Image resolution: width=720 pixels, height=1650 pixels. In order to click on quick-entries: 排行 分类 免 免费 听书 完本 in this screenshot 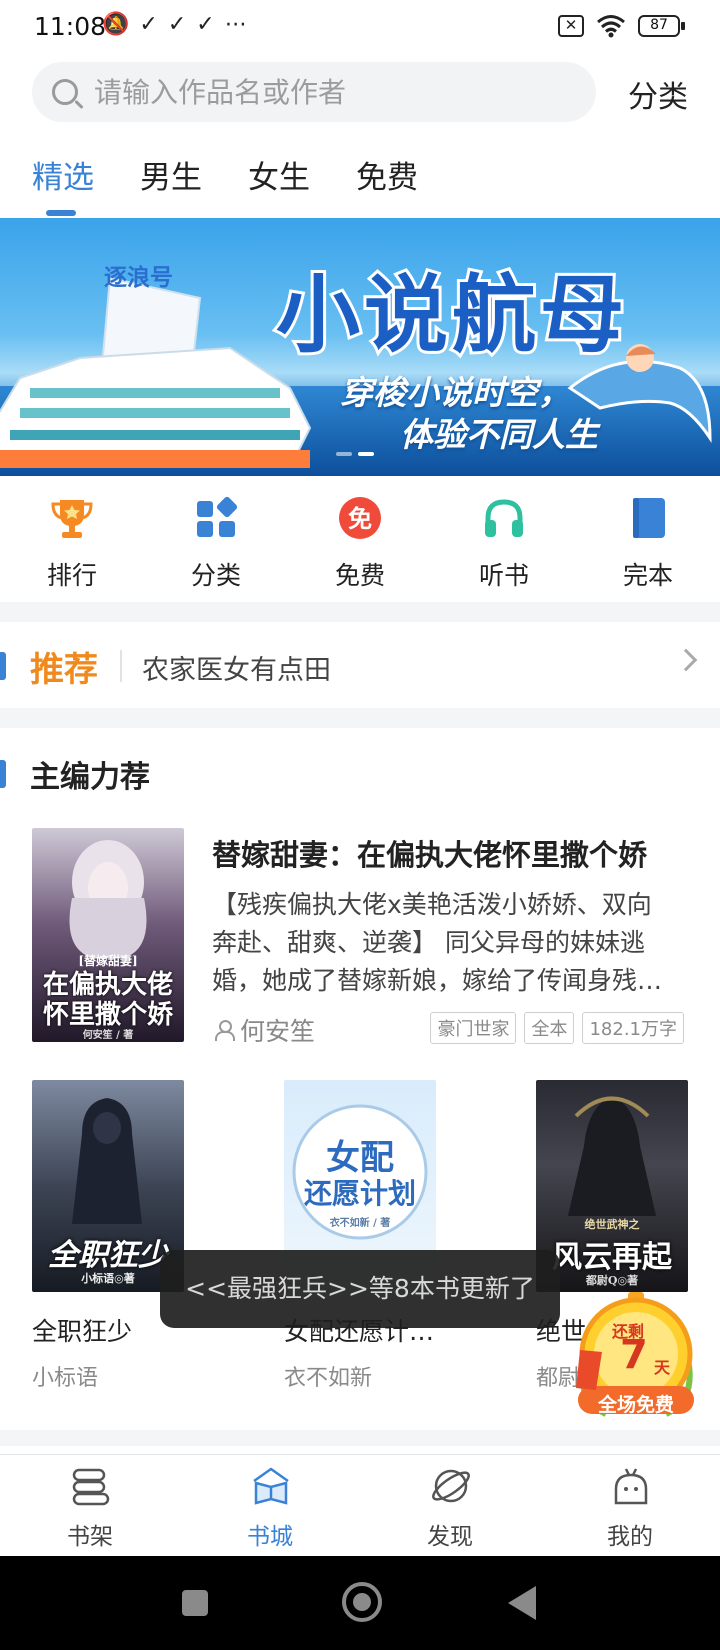, I will do `click(360, 539)`.